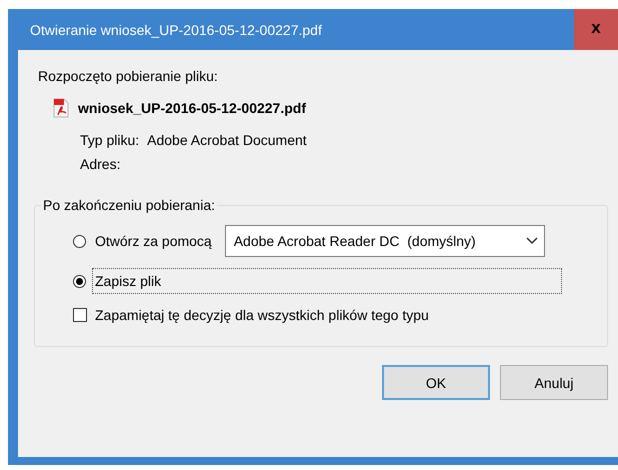 Image resolution: width=618 pixels, height=470 pixels. Describe the element at coordinates (262, 315) in the screenshot. I see `checkbox-label: Zapamiętaj tę decyzję dla wszystkich plików tego typu` at that location.